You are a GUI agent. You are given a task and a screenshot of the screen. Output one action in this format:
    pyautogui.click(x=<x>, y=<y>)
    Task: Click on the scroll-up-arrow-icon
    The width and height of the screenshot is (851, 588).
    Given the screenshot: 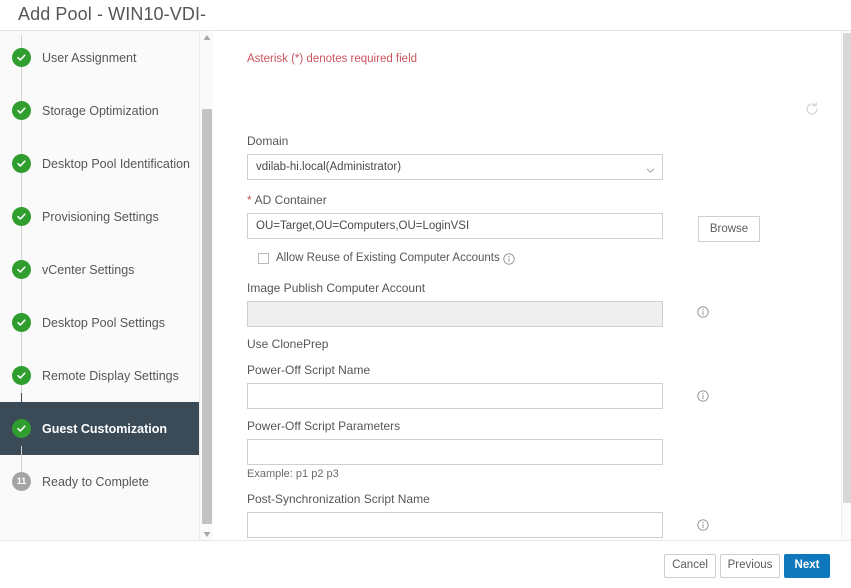 What is the action you would take?
    pyautogui.click(x=206, y=38)
    